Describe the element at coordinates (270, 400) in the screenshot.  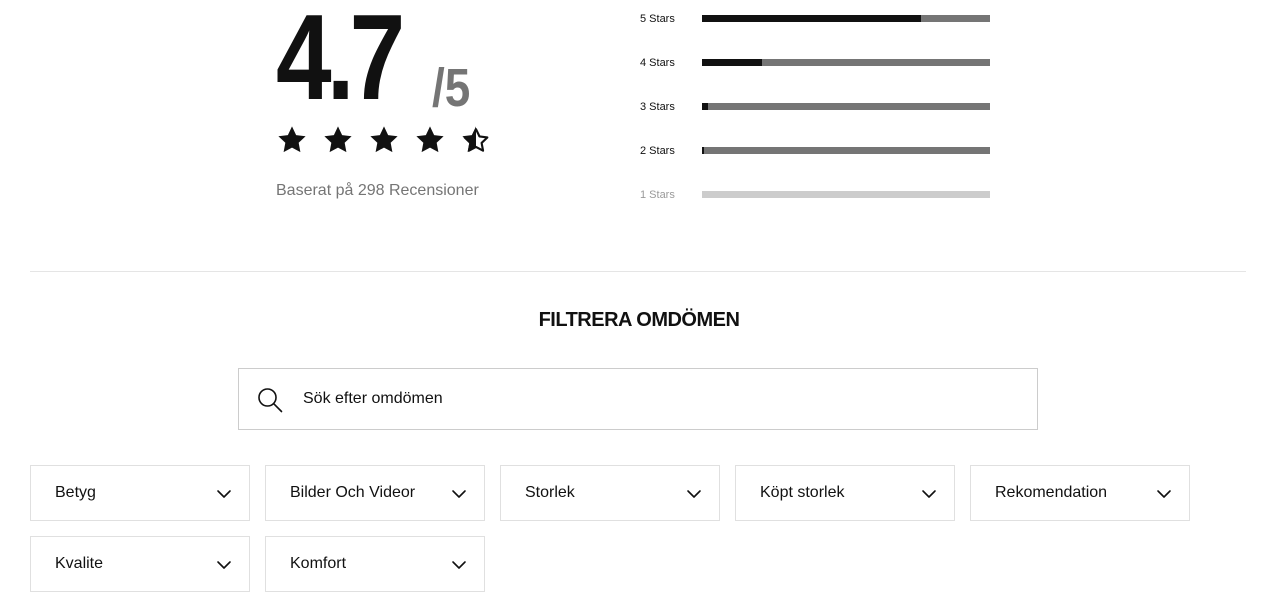
I see `search-icon` at that location.